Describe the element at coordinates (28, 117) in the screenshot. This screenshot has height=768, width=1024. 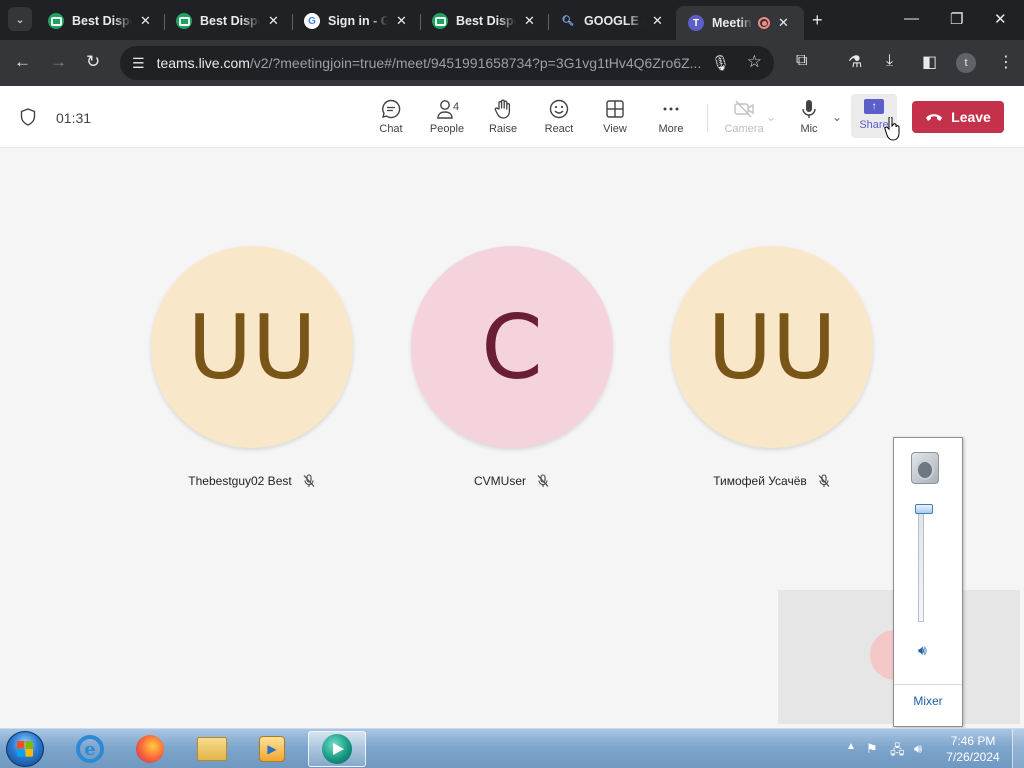
I see `shield-icon` at that location.